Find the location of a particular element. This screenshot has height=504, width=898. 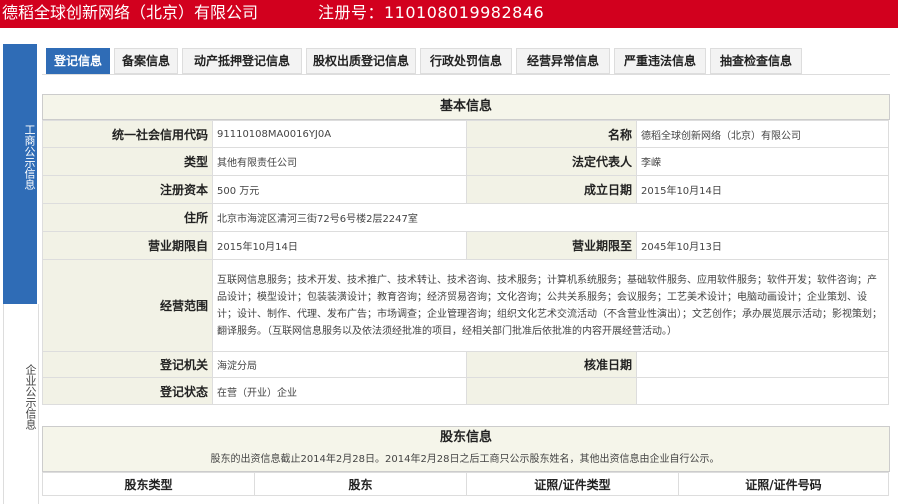

table-header-row: 股东类型 股东 证照/证件类型 证照/证件号码 is located at coordinates (465, 484).